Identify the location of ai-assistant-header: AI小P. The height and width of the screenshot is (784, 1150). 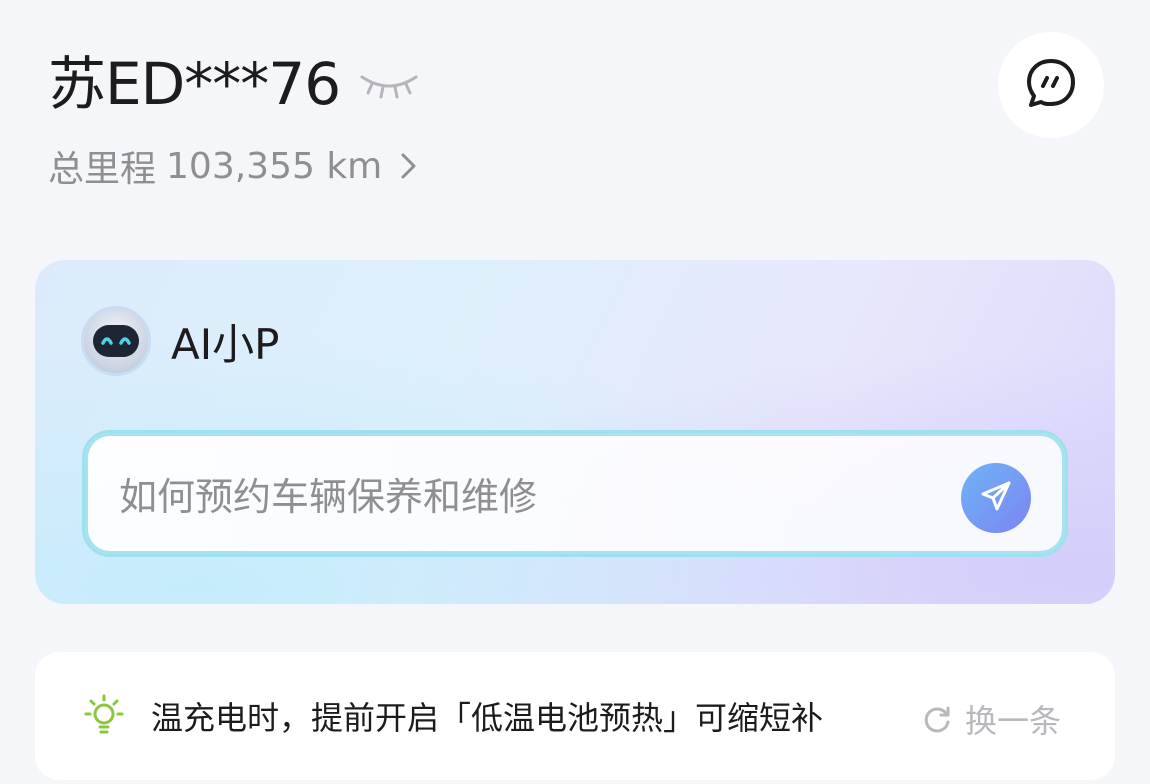
(180, 341).